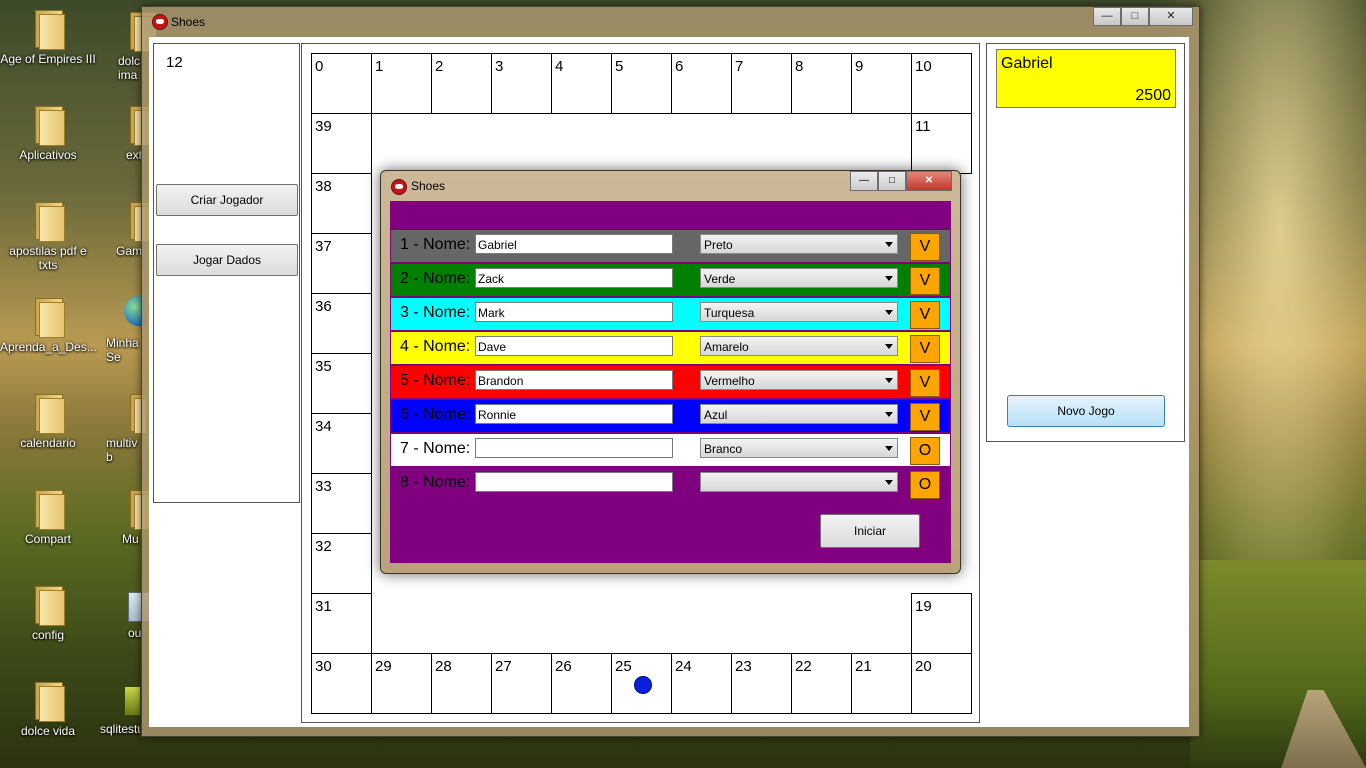 This screenshot has width=1366, height=768. Describe the element at coordinates (641, 83) in the screenshot. I see `board-cell: 5` at that location.